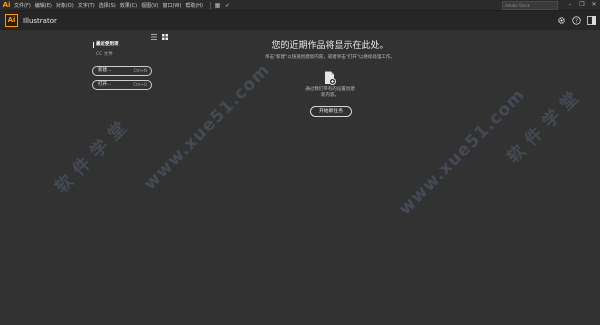 Image resolution: width=600 pixels, height=325 pixels. Describe the element at coordinates (210, 5) in the screenshot. I see `menu-divider` at that location.